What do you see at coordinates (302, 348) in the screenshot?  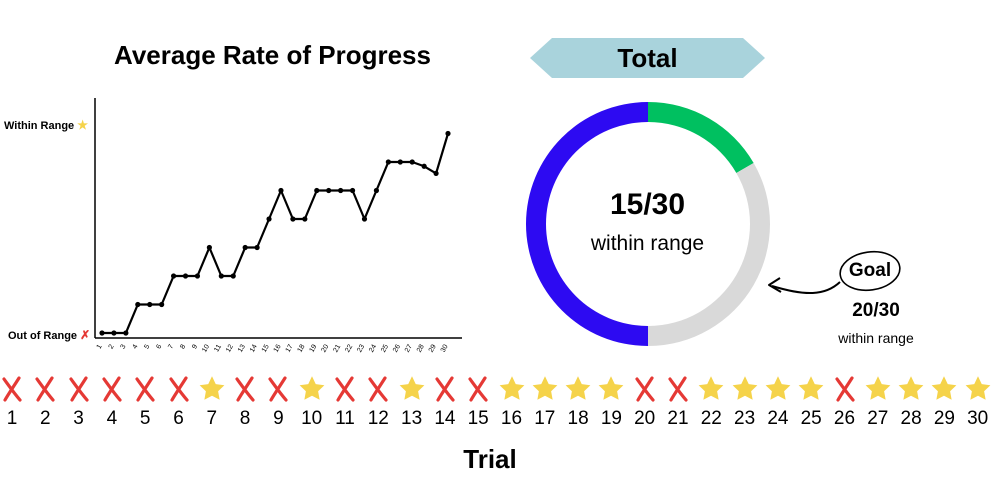 I see `x-tick-label: 18` at bounding box center [302, 348].